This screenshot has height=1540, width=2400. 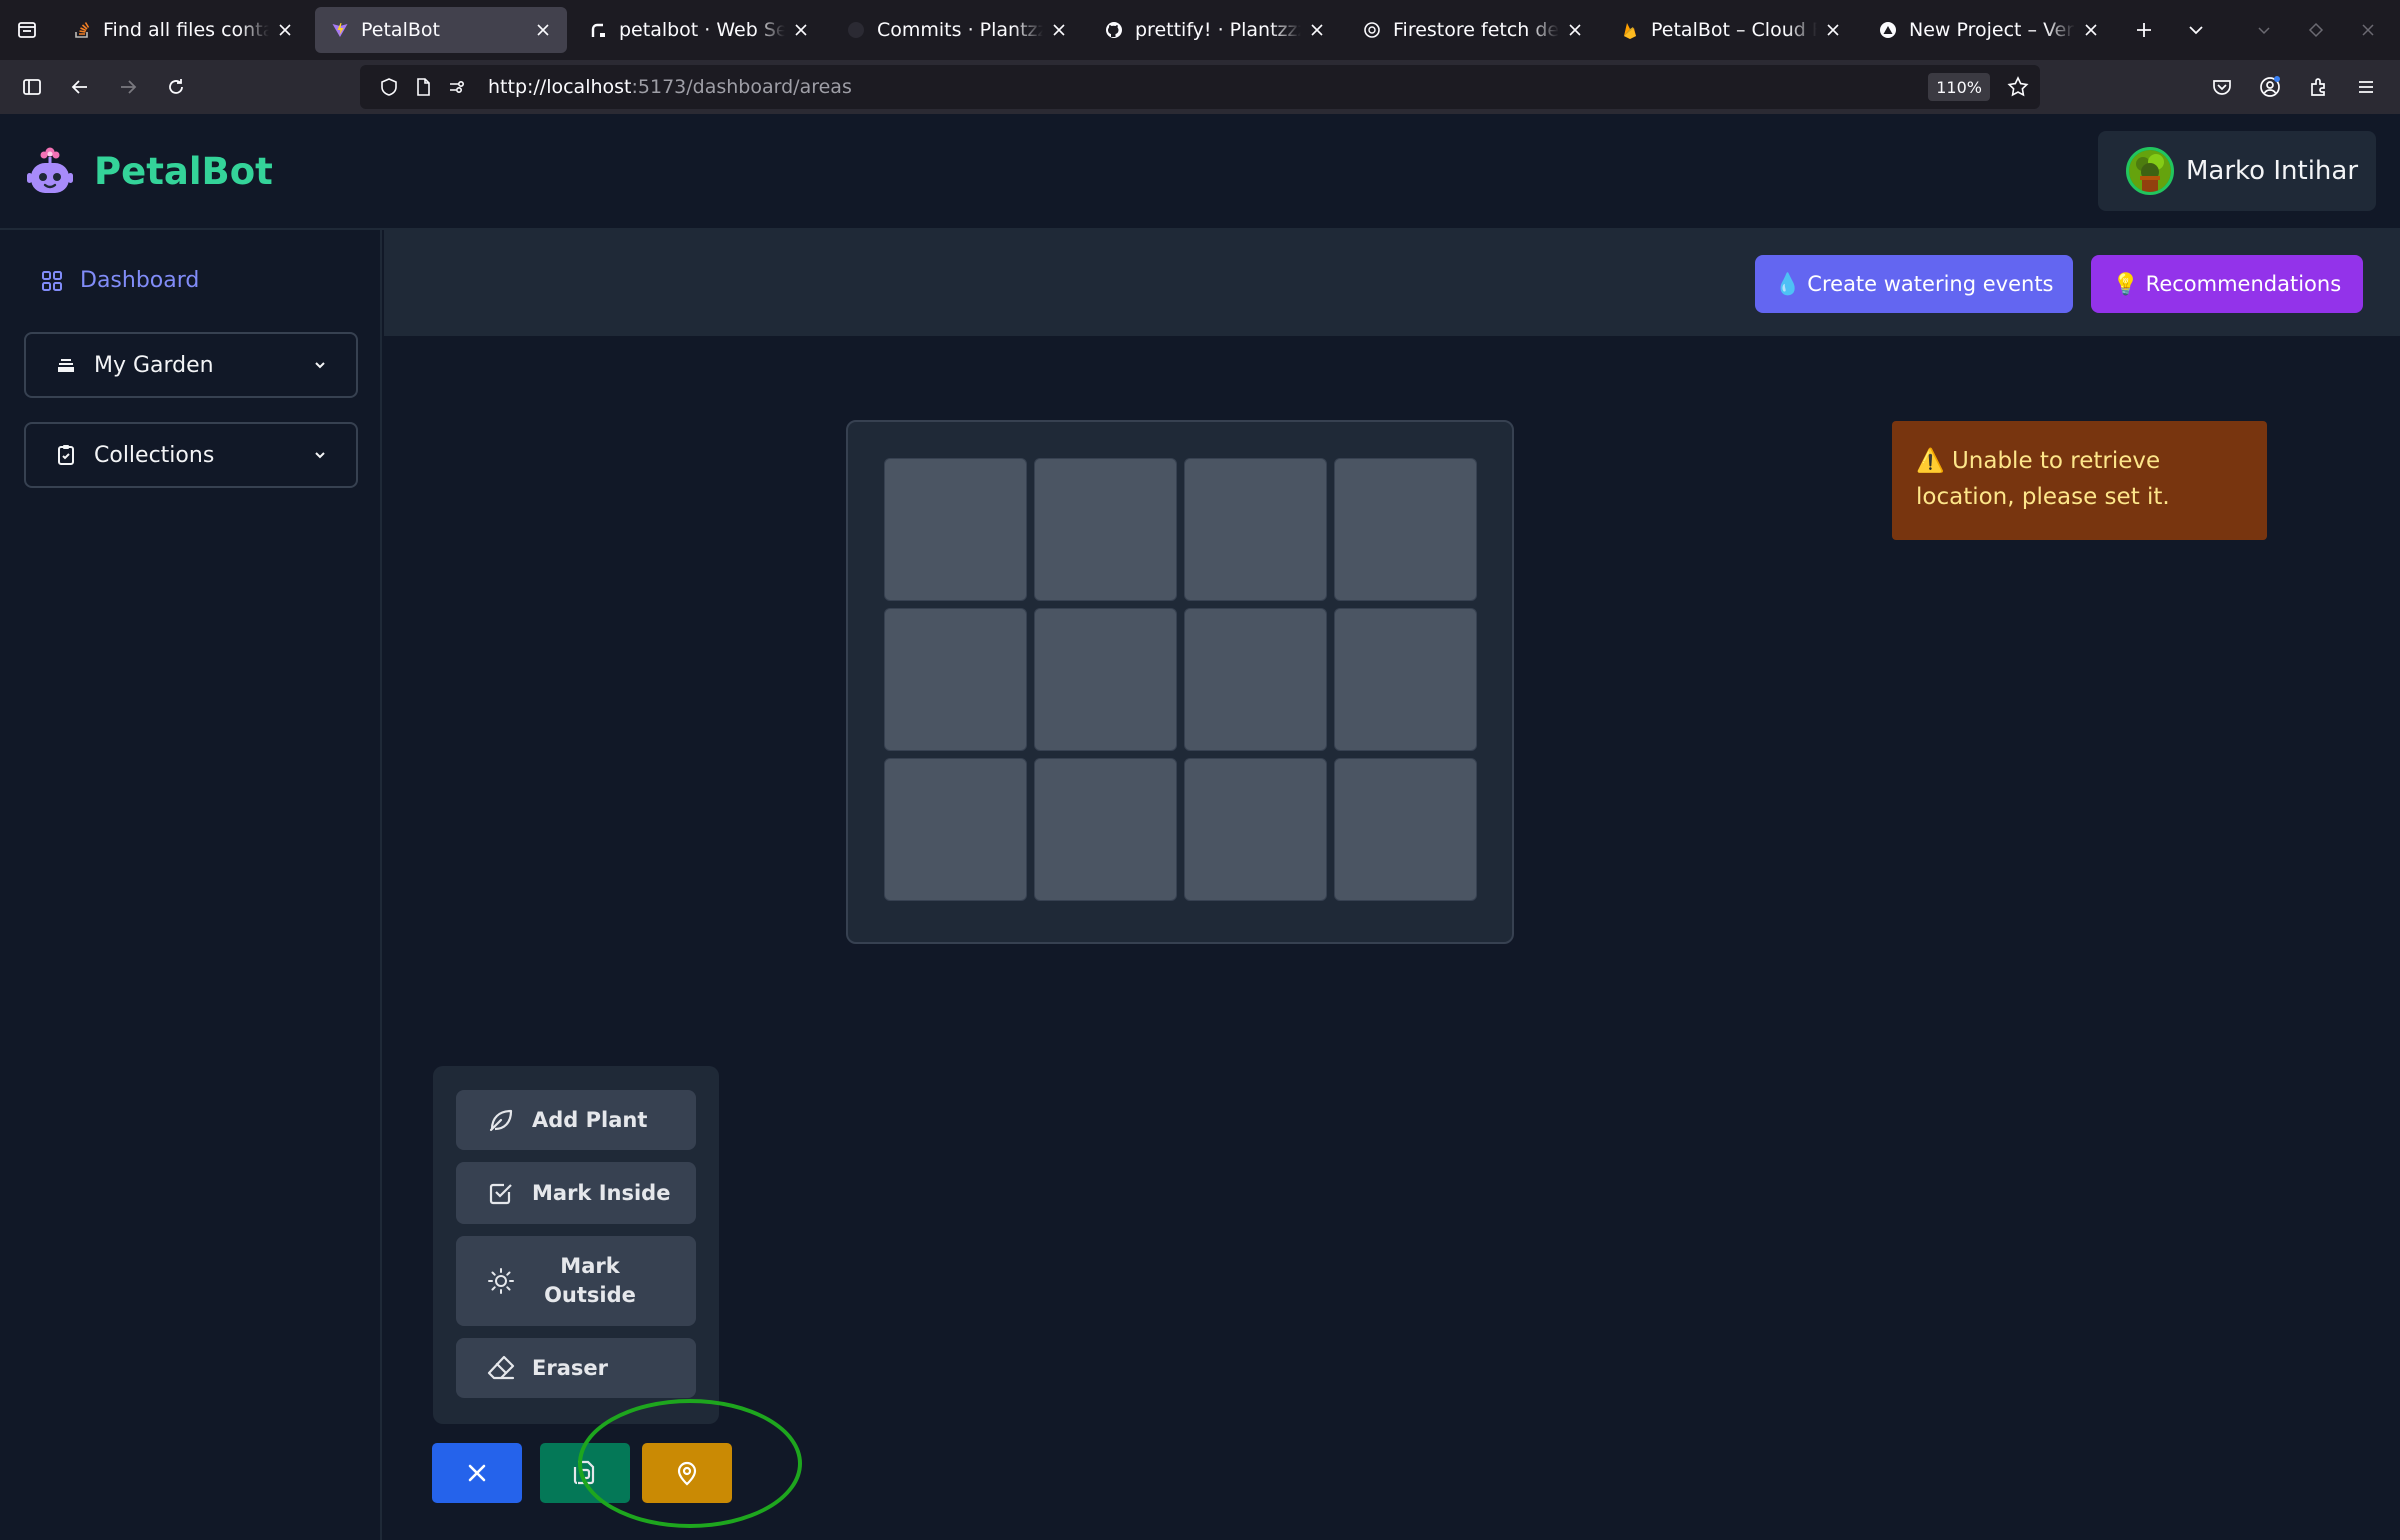 What do you see at coordinates (741, 87) in the screenshot?
I see `url-path: :5173/dashboard/areas` at bounding box center [741, 87].